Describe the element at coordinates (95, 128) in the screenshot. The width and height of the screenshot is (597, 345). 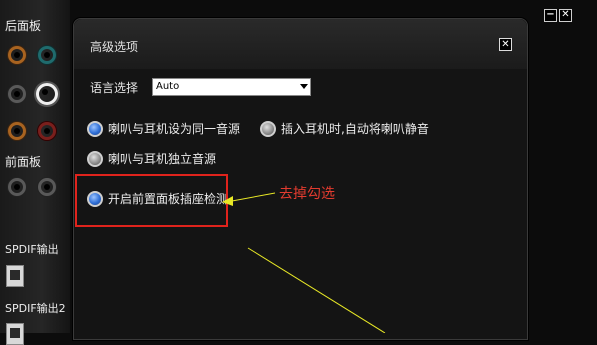
I see `radio-selected-icon` at that location.